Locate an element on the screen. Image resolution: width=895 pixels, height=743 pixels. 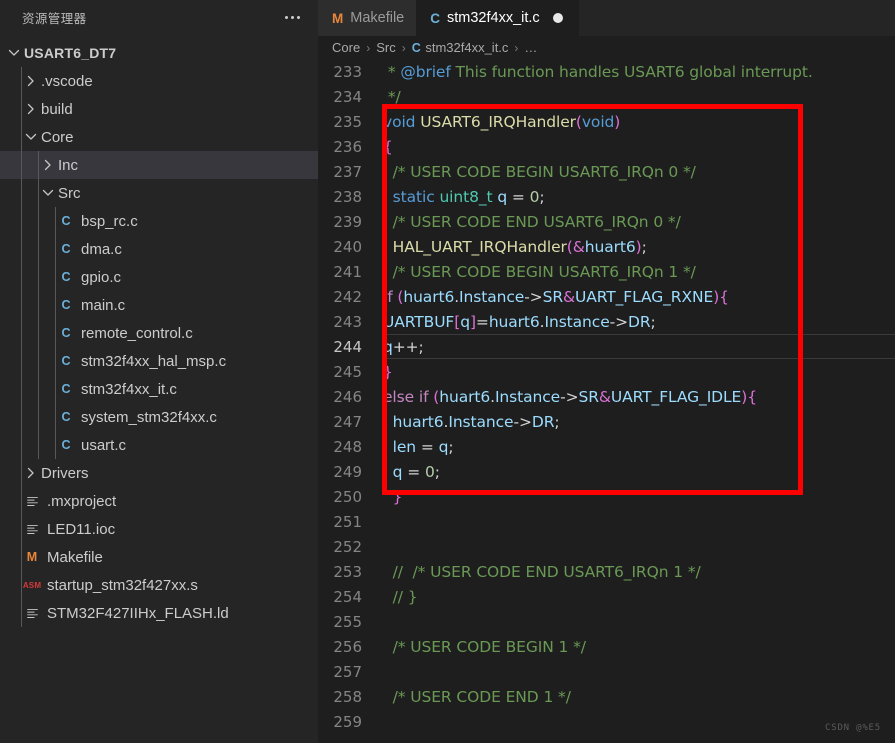
tree-item-stm32f427iihx-flash-ld: STM32F427IIHx_FLASH.ld is located at coordinates (159, 613).